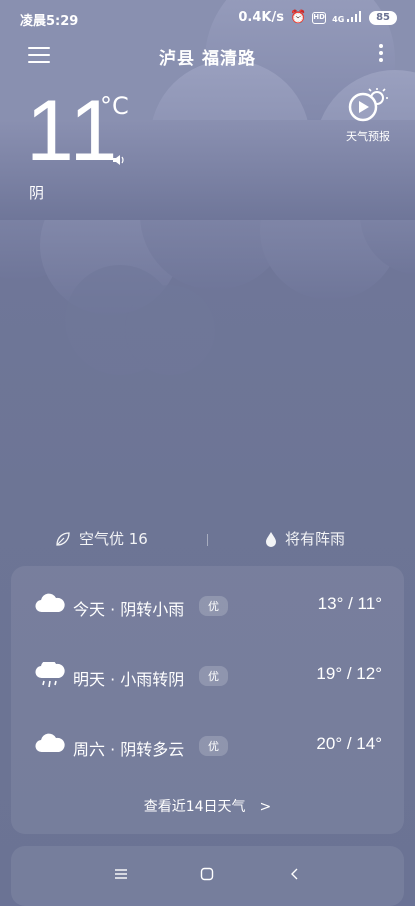  I want to click on recent-apps-icon, so click(121, 875).